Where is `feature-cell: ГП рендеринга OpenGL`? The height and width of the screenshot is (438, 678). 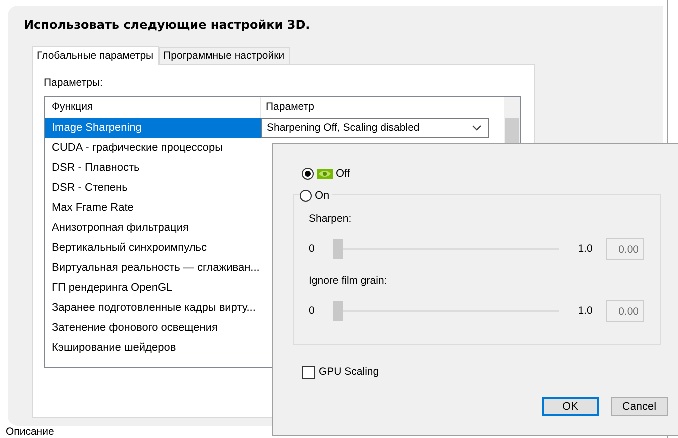 feature-cell: ГП рендеринга OpenGL is located at coordinates (153, 288).